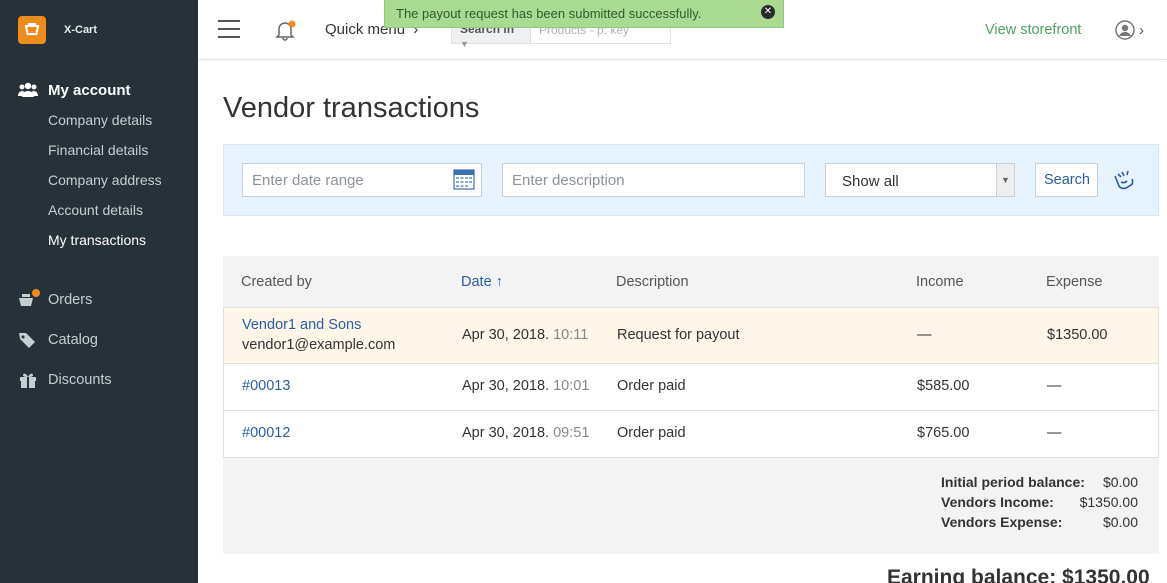 This screenshot has height=583, width=1167. Describe the element at coordinates (29, 298) in the screenshot. I see `orders-icon` at that location.